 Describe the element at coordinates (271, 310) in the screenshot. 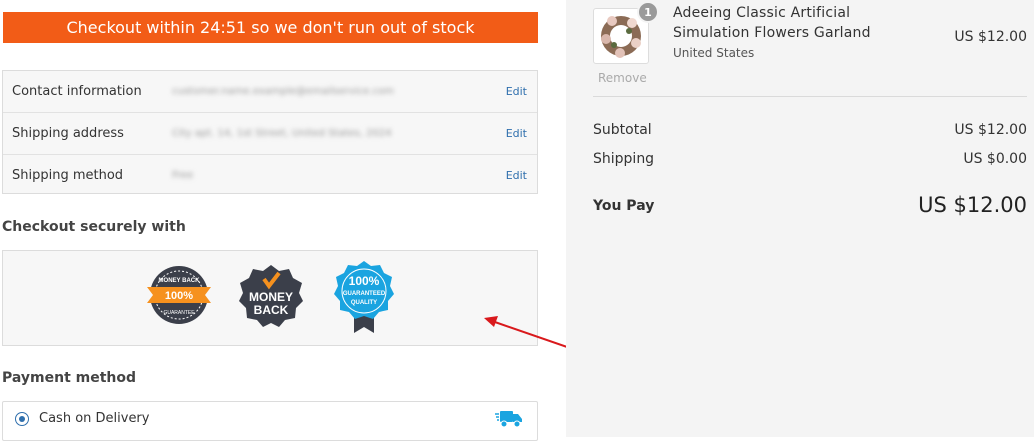

I see `badge2-line2-text: BACK` at that location.